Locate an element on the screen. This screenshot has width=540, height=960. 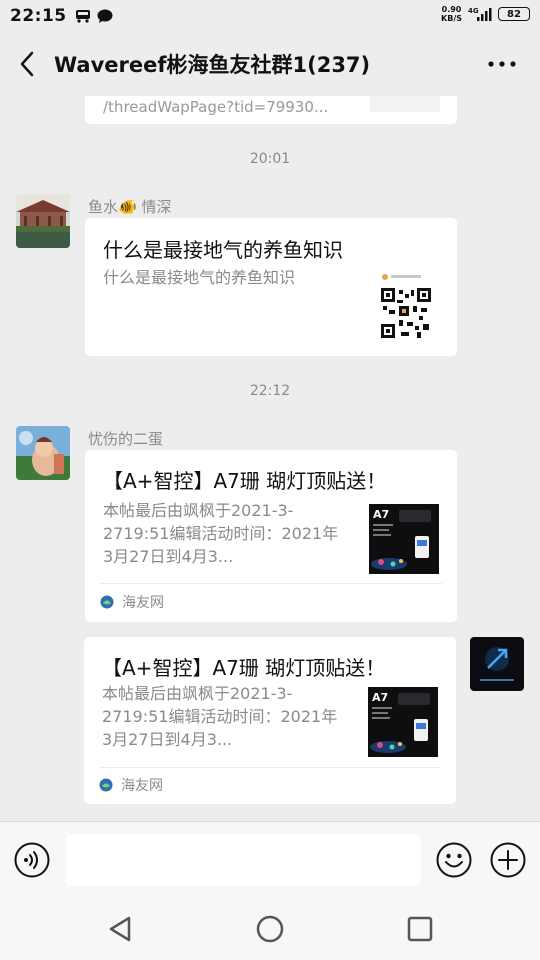
nav-recent-button is located at coordinates (420, 929).